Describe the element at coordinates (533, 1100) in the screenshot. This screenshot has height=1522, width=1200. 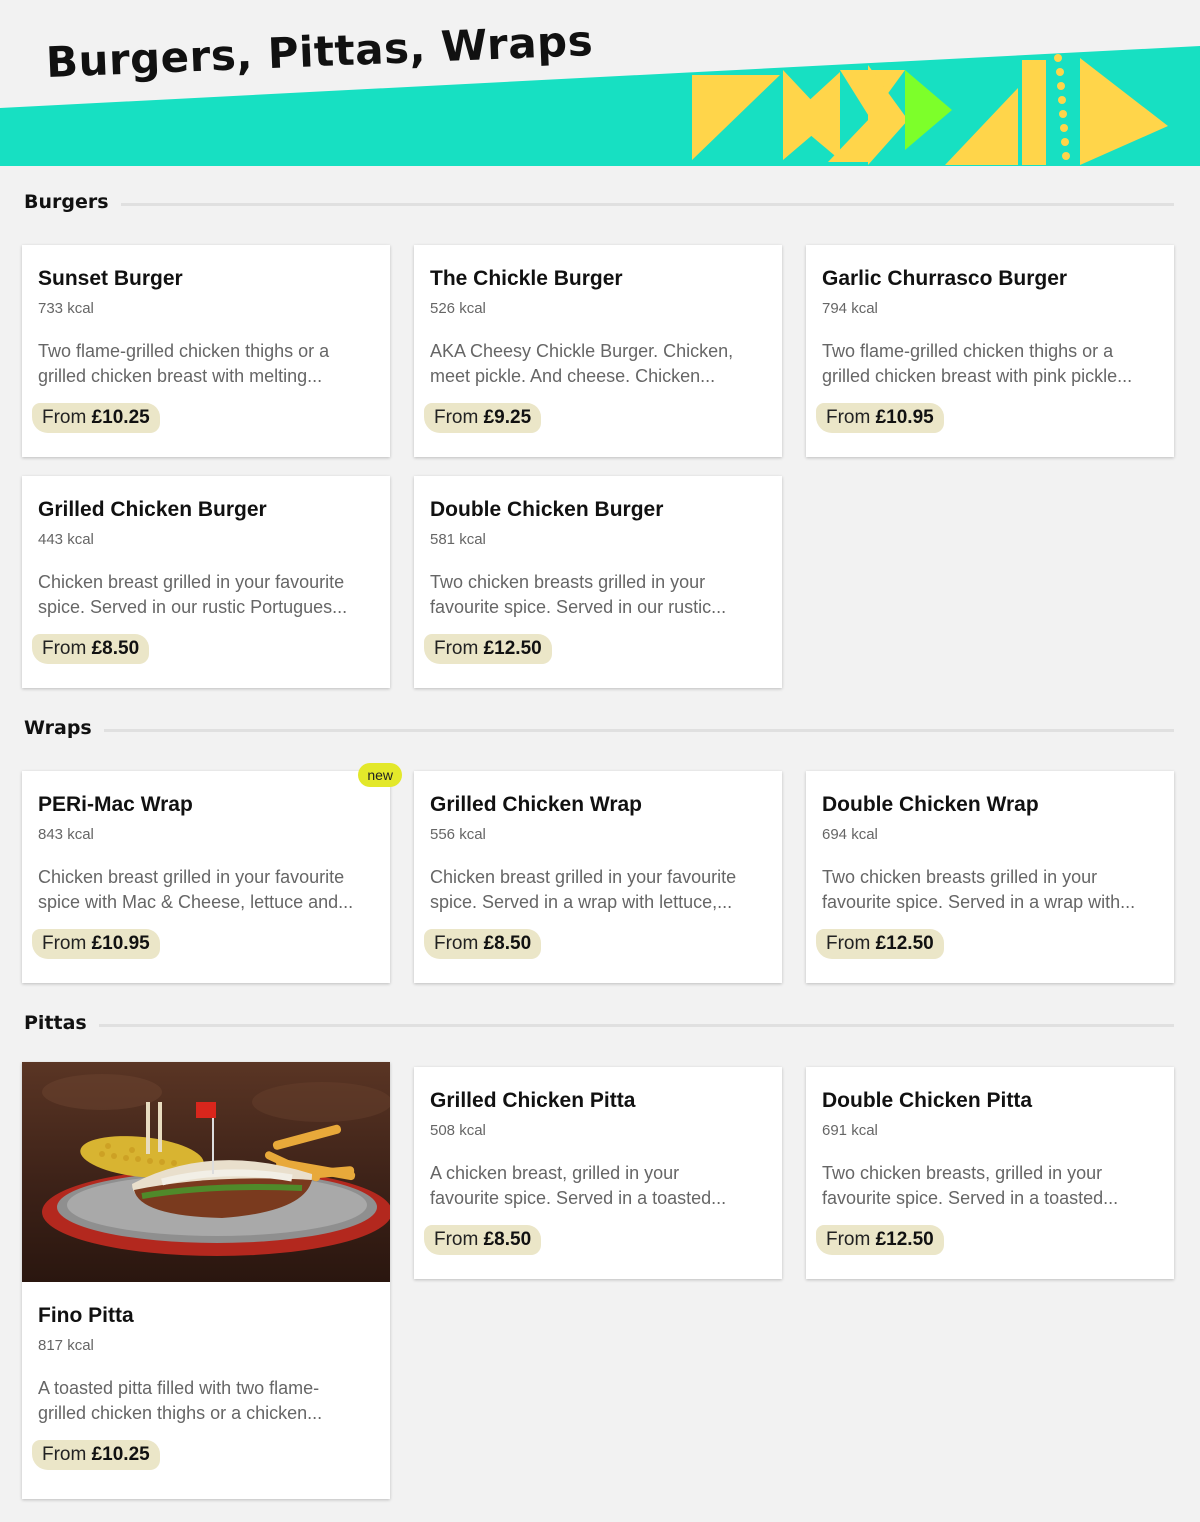
I see `item-name: Grilled Chicken Pitta` at that location.